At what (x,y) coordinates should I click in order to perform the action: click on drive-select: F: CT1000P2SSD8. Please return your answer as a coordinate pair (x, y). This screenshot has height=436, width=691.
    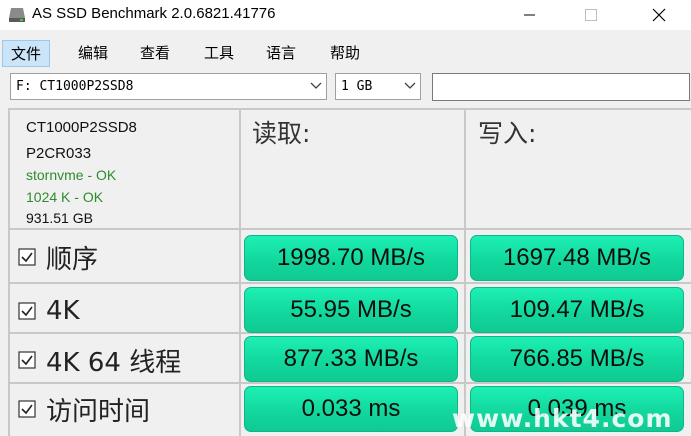
    Looking at the image, I should click on (168, 86).